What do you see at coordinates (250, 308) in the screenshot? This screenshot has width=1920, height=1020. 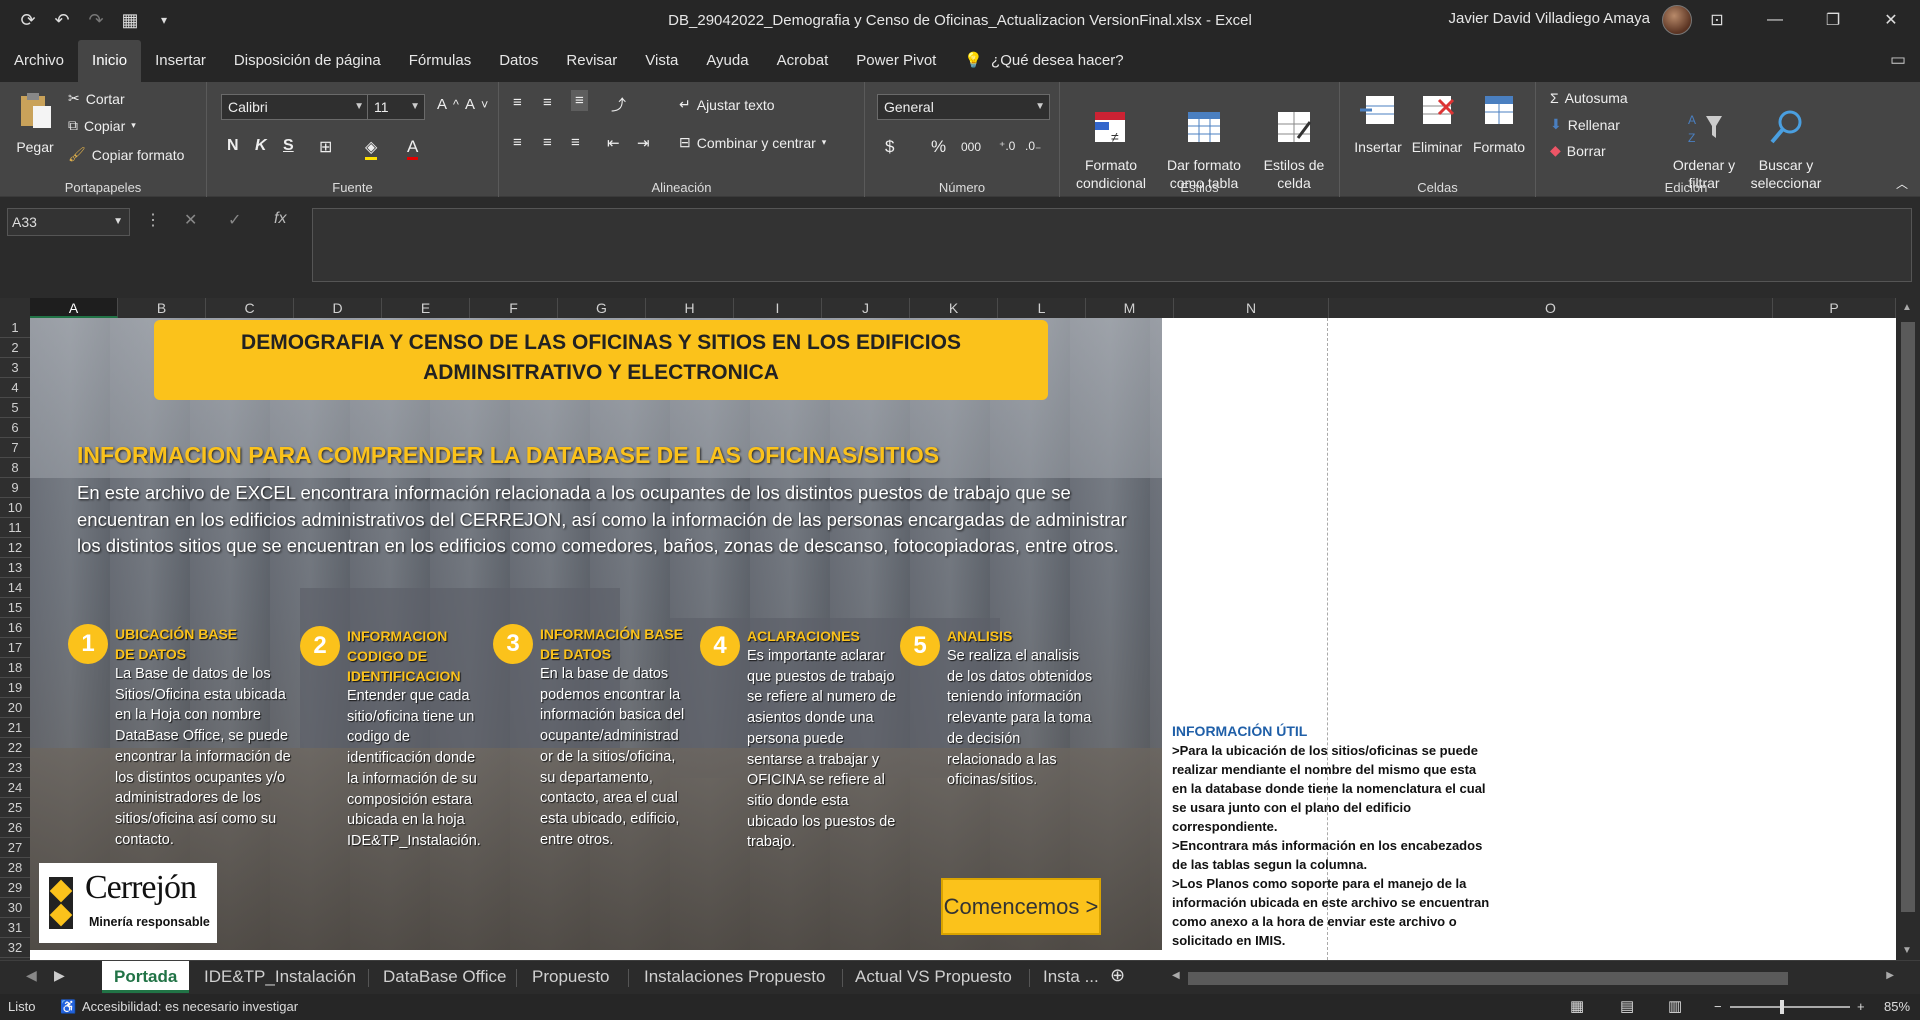 I see `column-header: C` at bounding box center [250, 308].